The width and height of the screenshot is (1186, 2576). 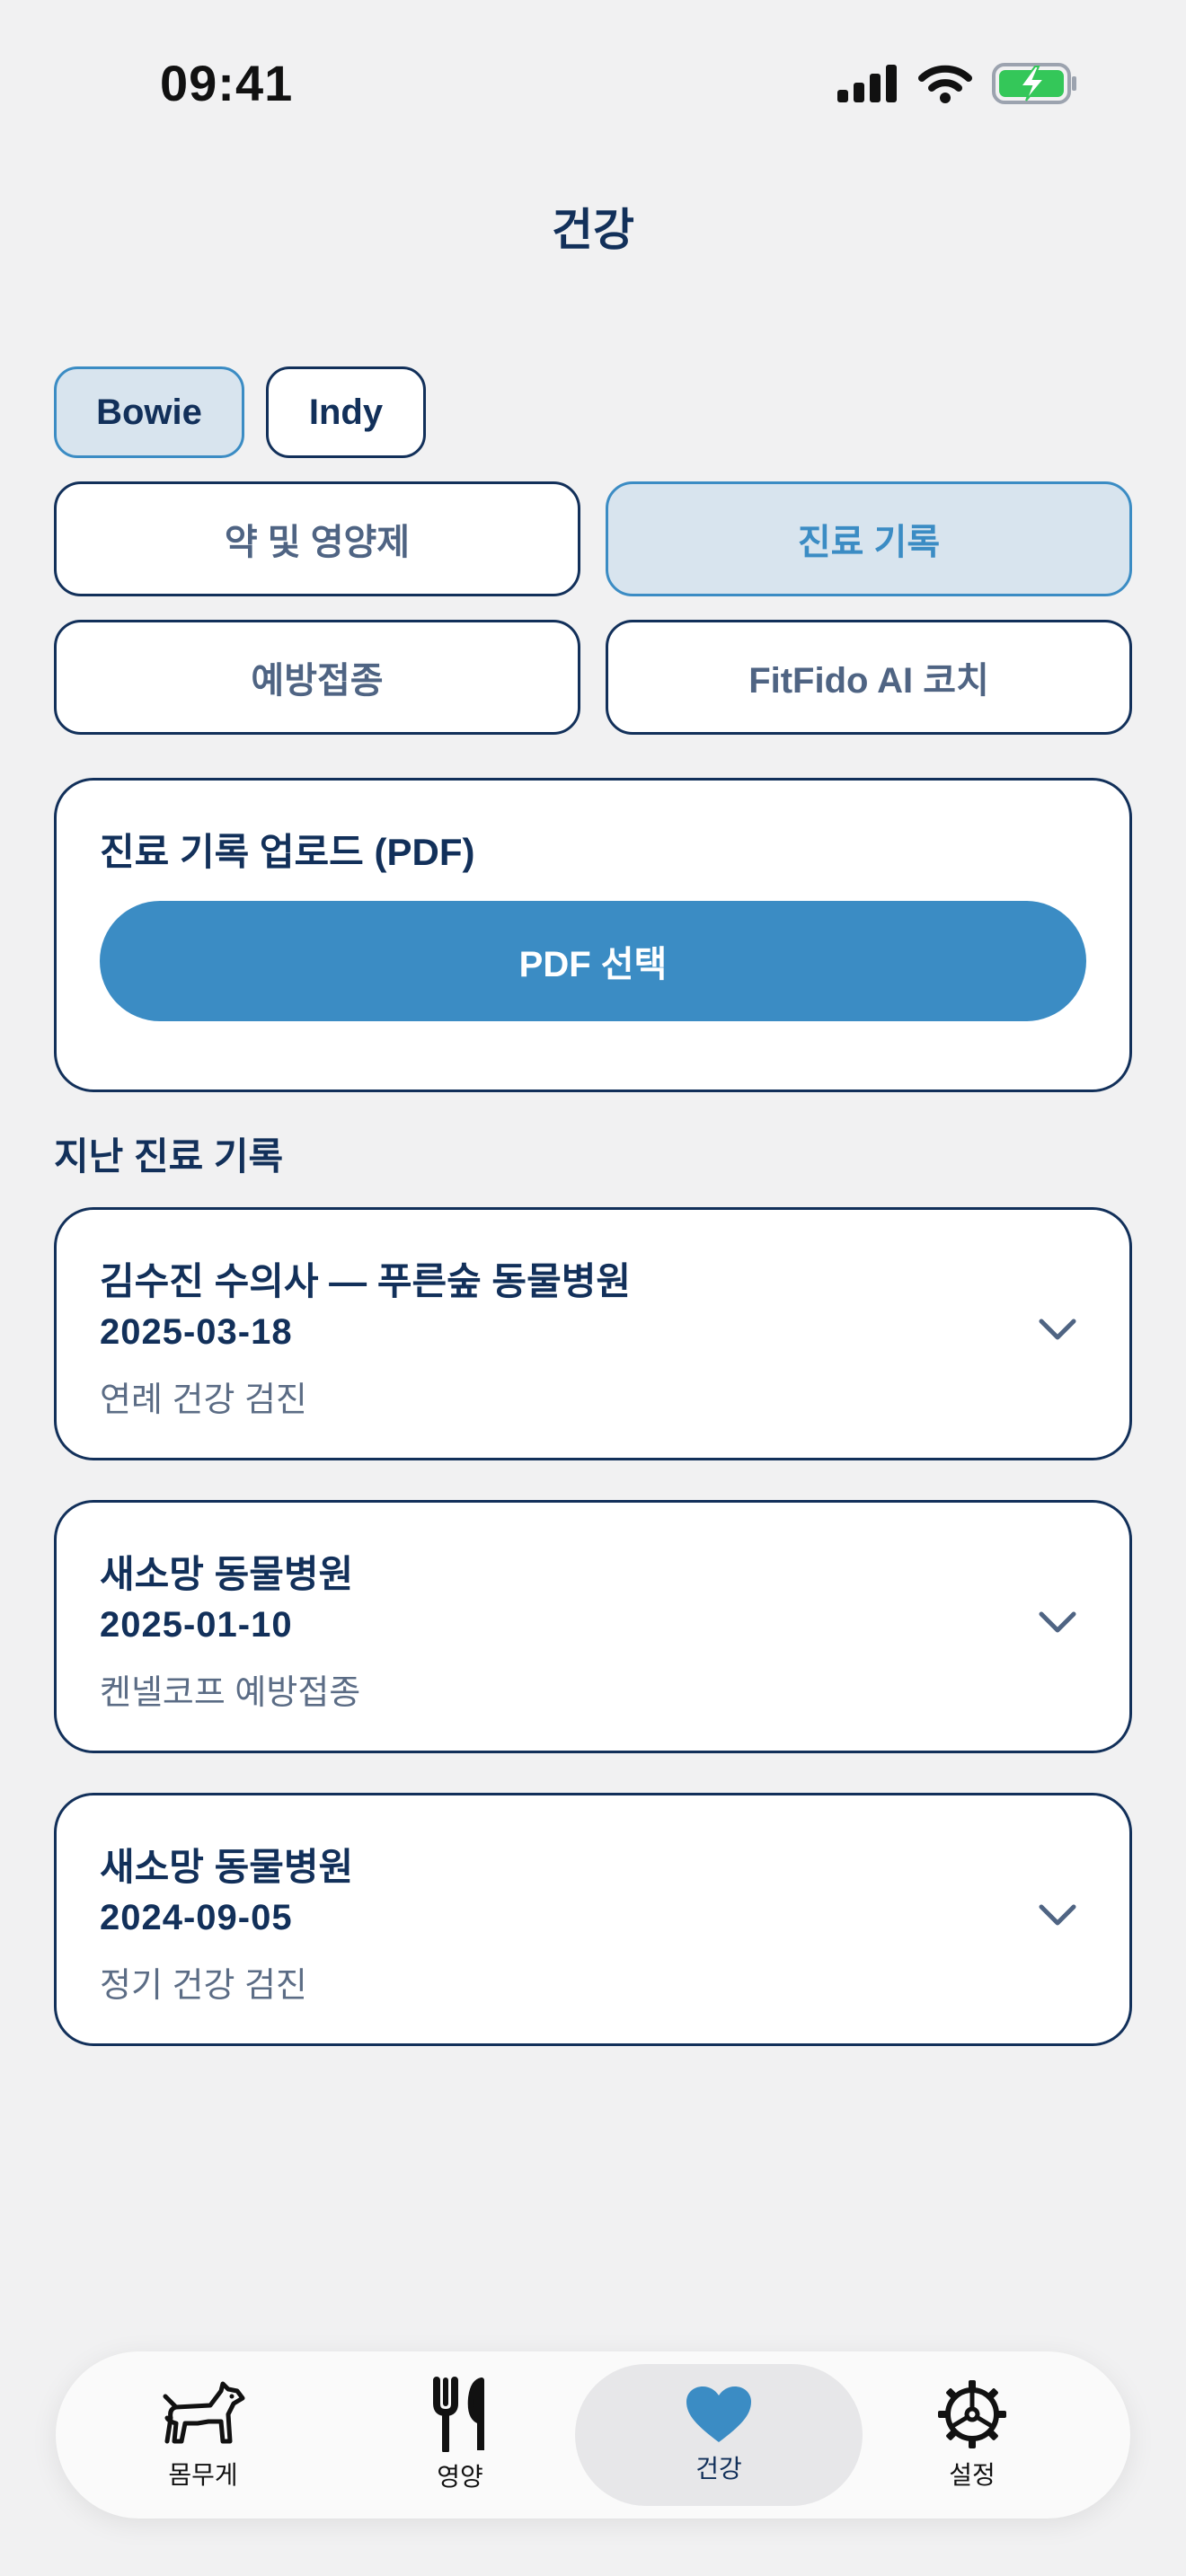 I want to click on tab-health-label: 건강, so click(x=718, y=2469).